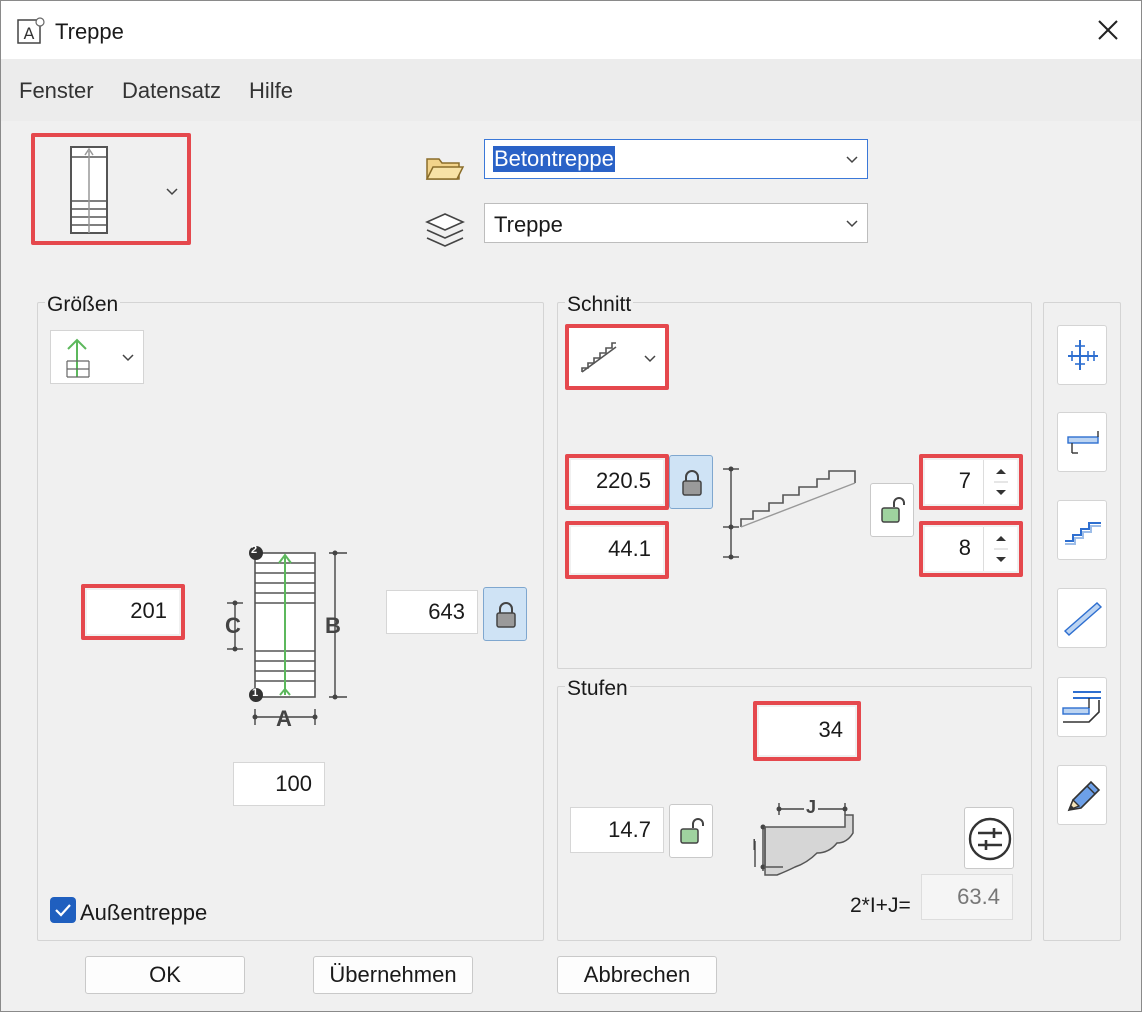  Describe the element at coordinates (954, 549) in the screenshot. I see `lower-steps-spinner: 8` at that location.